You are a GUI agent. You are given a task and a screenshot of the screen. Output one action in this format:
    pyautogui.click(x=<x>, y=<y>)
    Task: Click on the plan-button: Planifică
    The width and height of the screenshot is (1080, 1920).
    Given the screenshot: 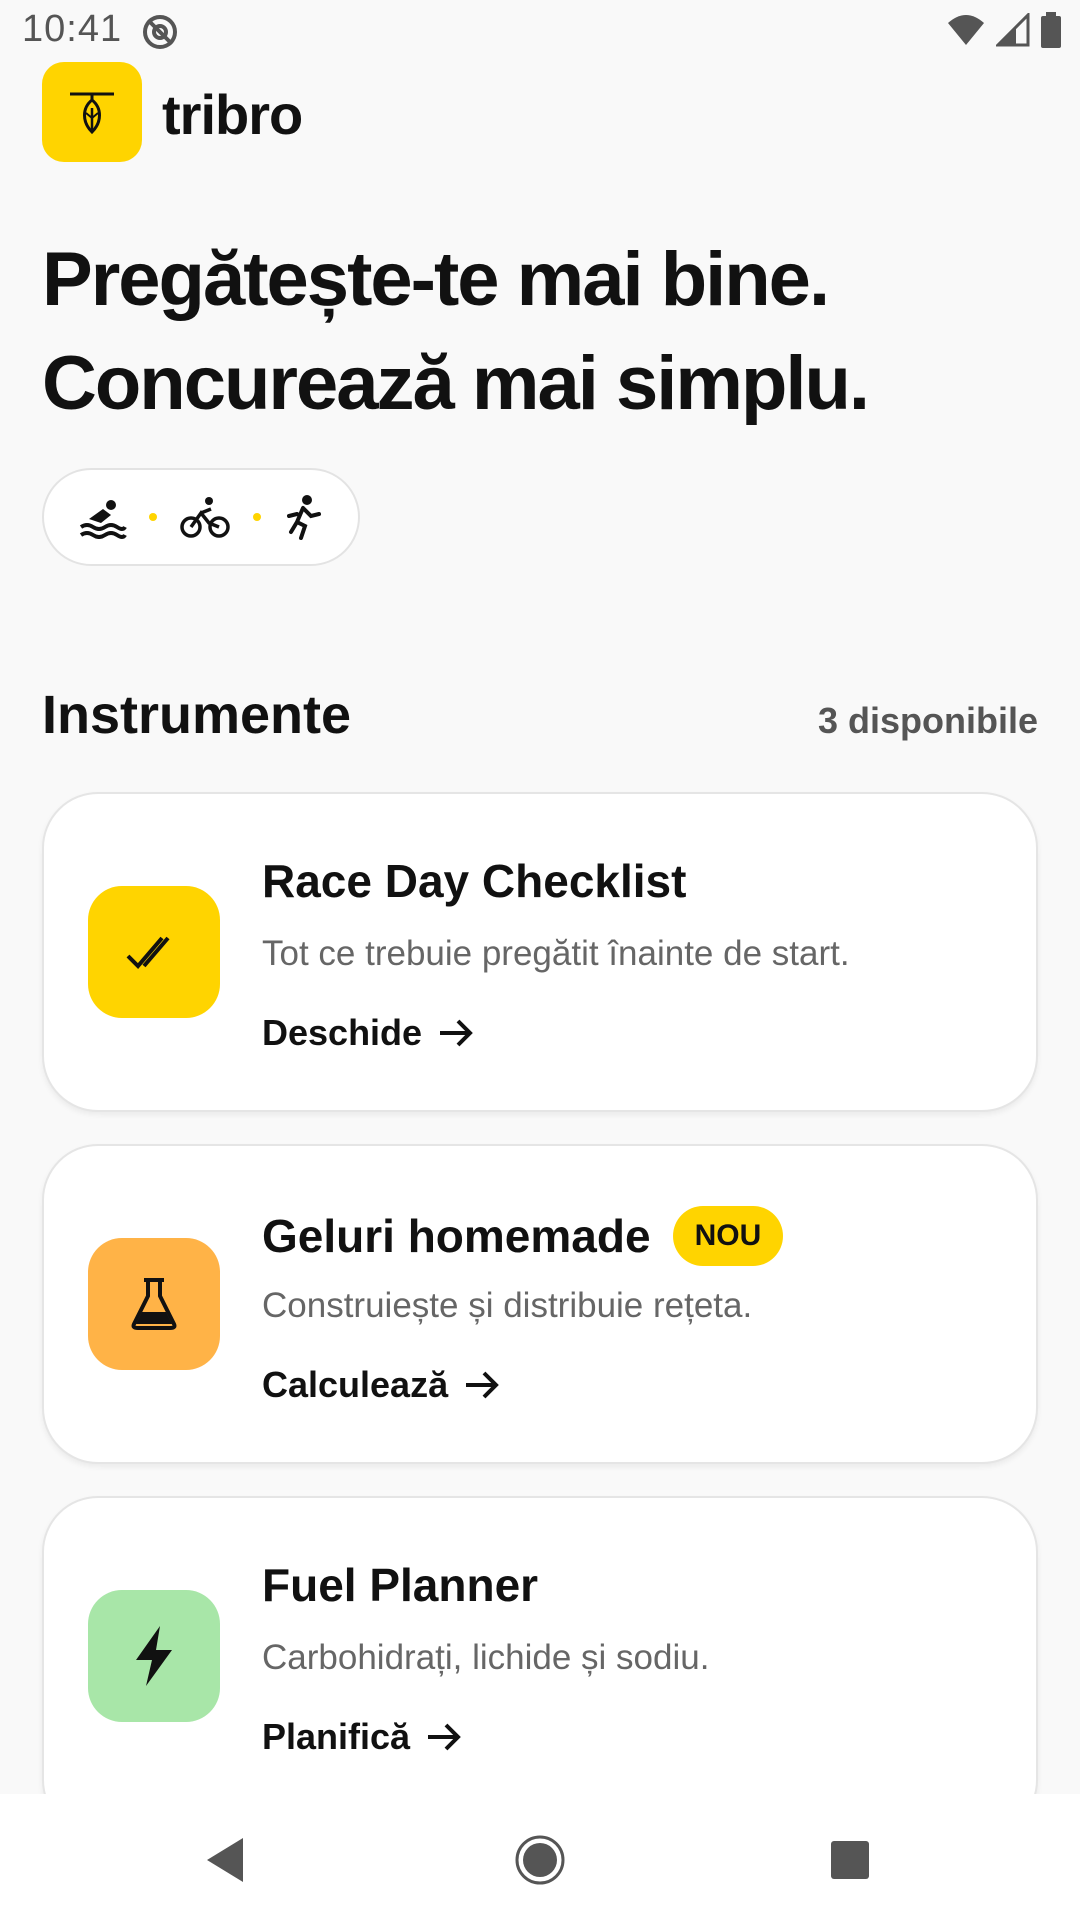 What is the action you would take?
    pyautogui.click(x=363, y=1737)
    